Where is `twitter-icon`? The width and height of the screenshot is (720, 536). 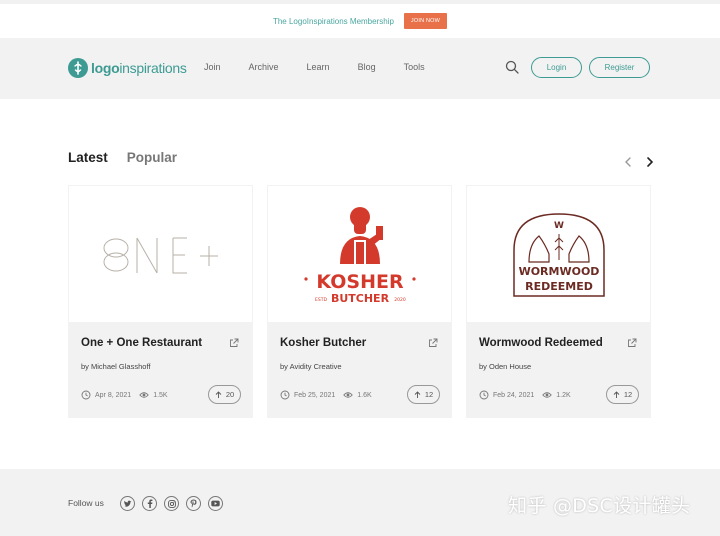 twitter-icon is located at coordinates (127, 503).